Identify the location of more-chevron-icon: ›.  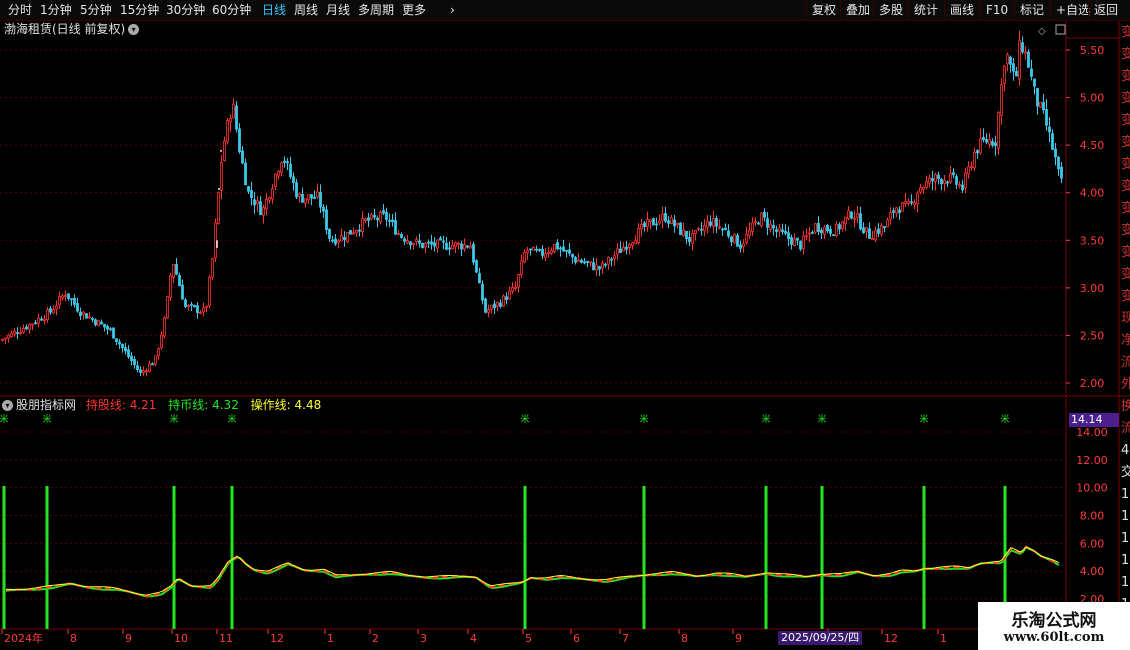
(452, 10).